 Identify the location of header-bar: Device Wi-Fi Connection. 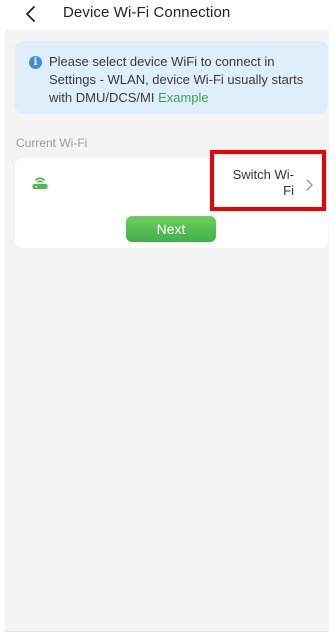
(167, 15).